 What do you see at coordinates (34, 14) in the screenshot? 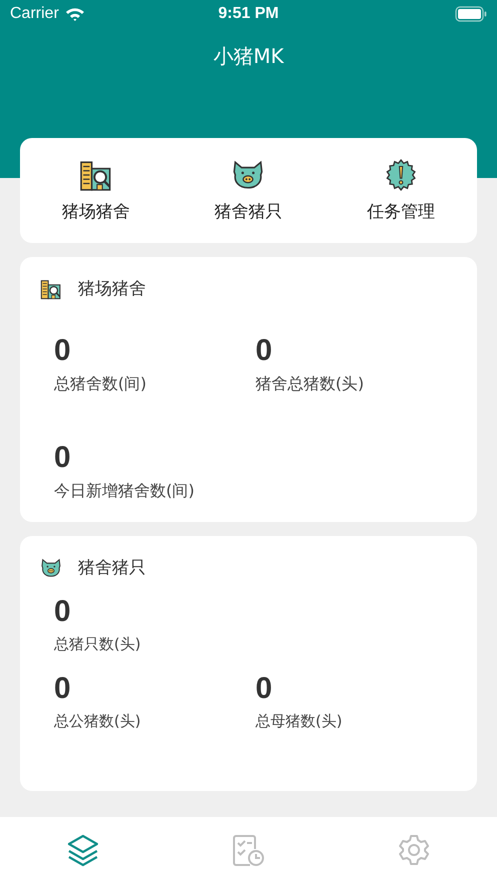
I see `carrier-name: Carrier` at bounding box center [34, 14].